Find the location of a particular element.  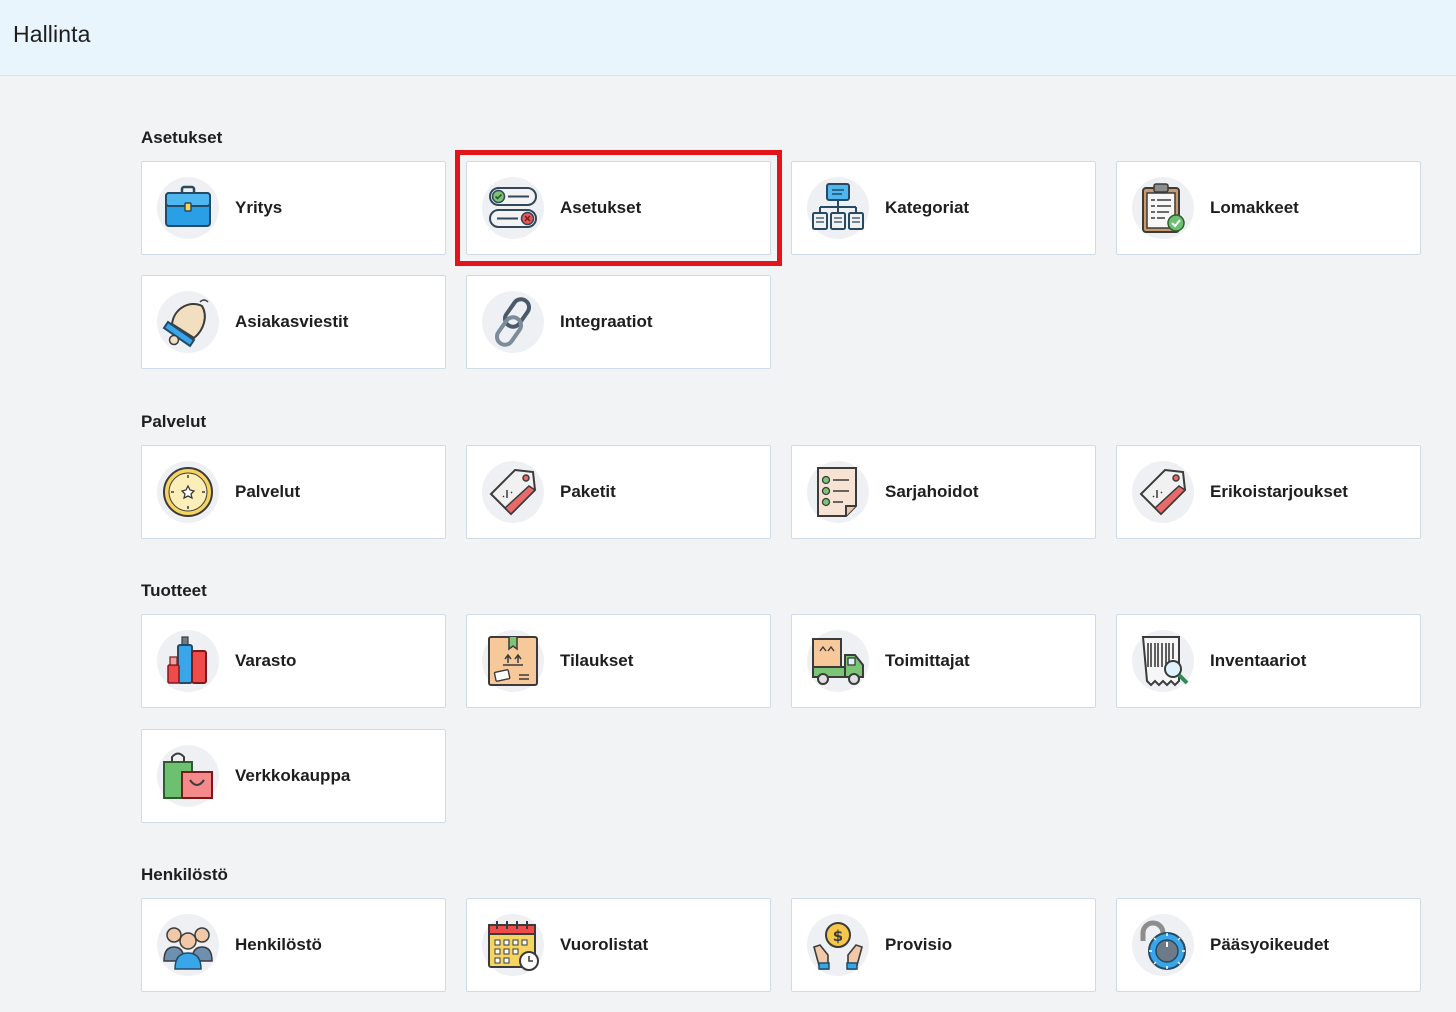

section-title-palvelut: Palvelut is located at coordinates (174, 421).